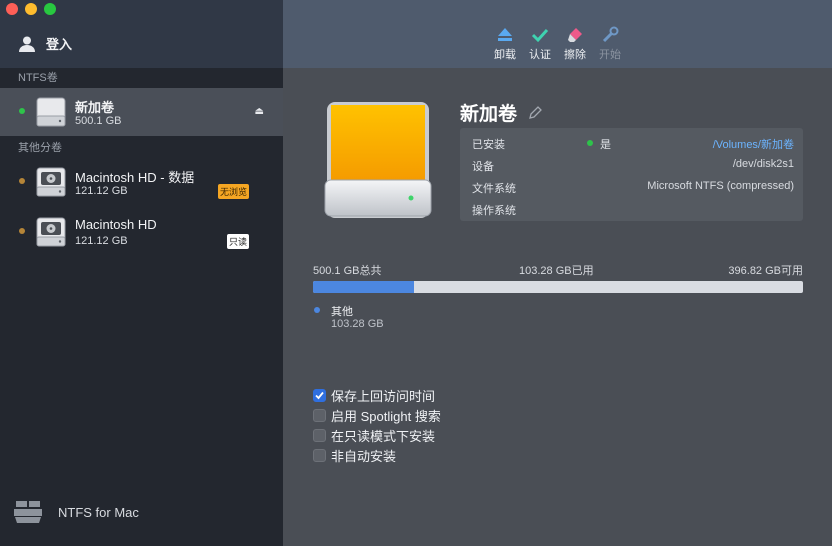 This screenshot has width=832, height=546. I want to click on info-row-device: 设备 /dev/disk2s1, so click(633, 167).